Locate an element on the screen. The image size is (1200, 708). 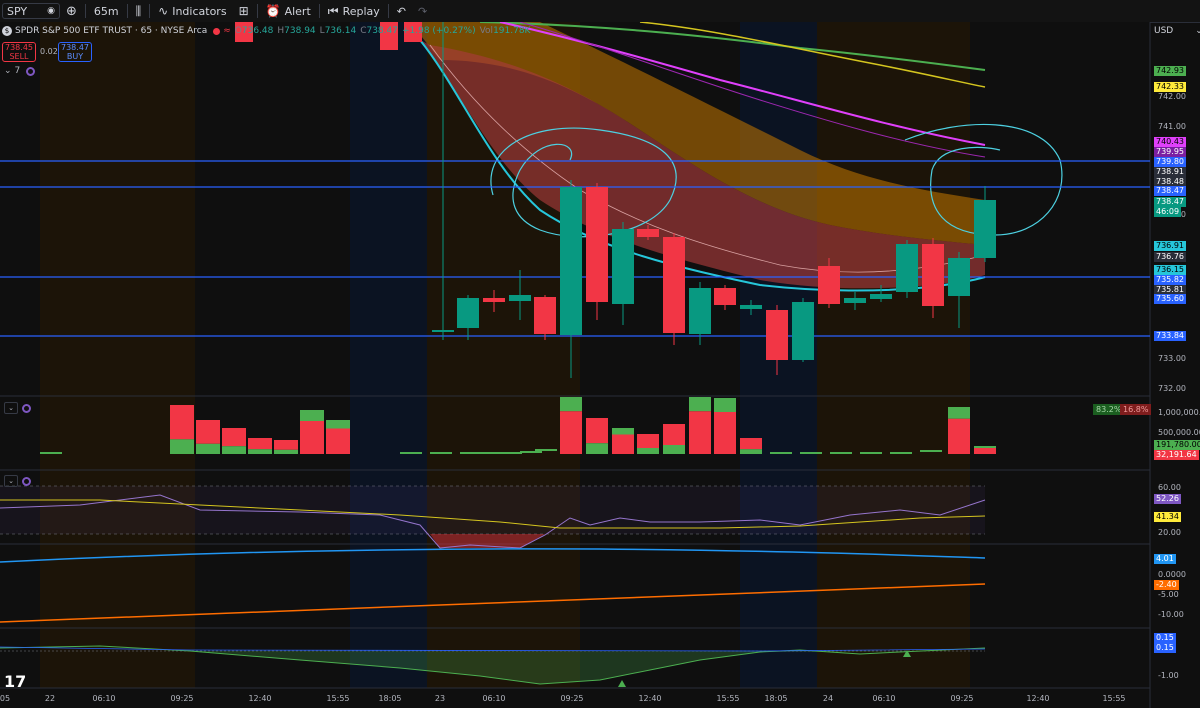
sell-button: 738.45 SELL is located at coordinates (19, 52).